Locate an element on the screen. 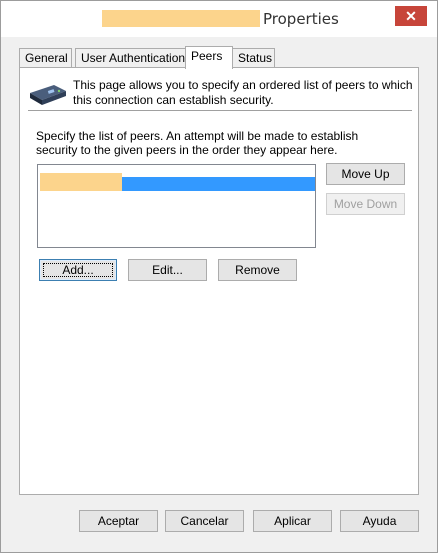 The image size is (438, 553). tab-peers: Peers is located at coordinates (209, 57).